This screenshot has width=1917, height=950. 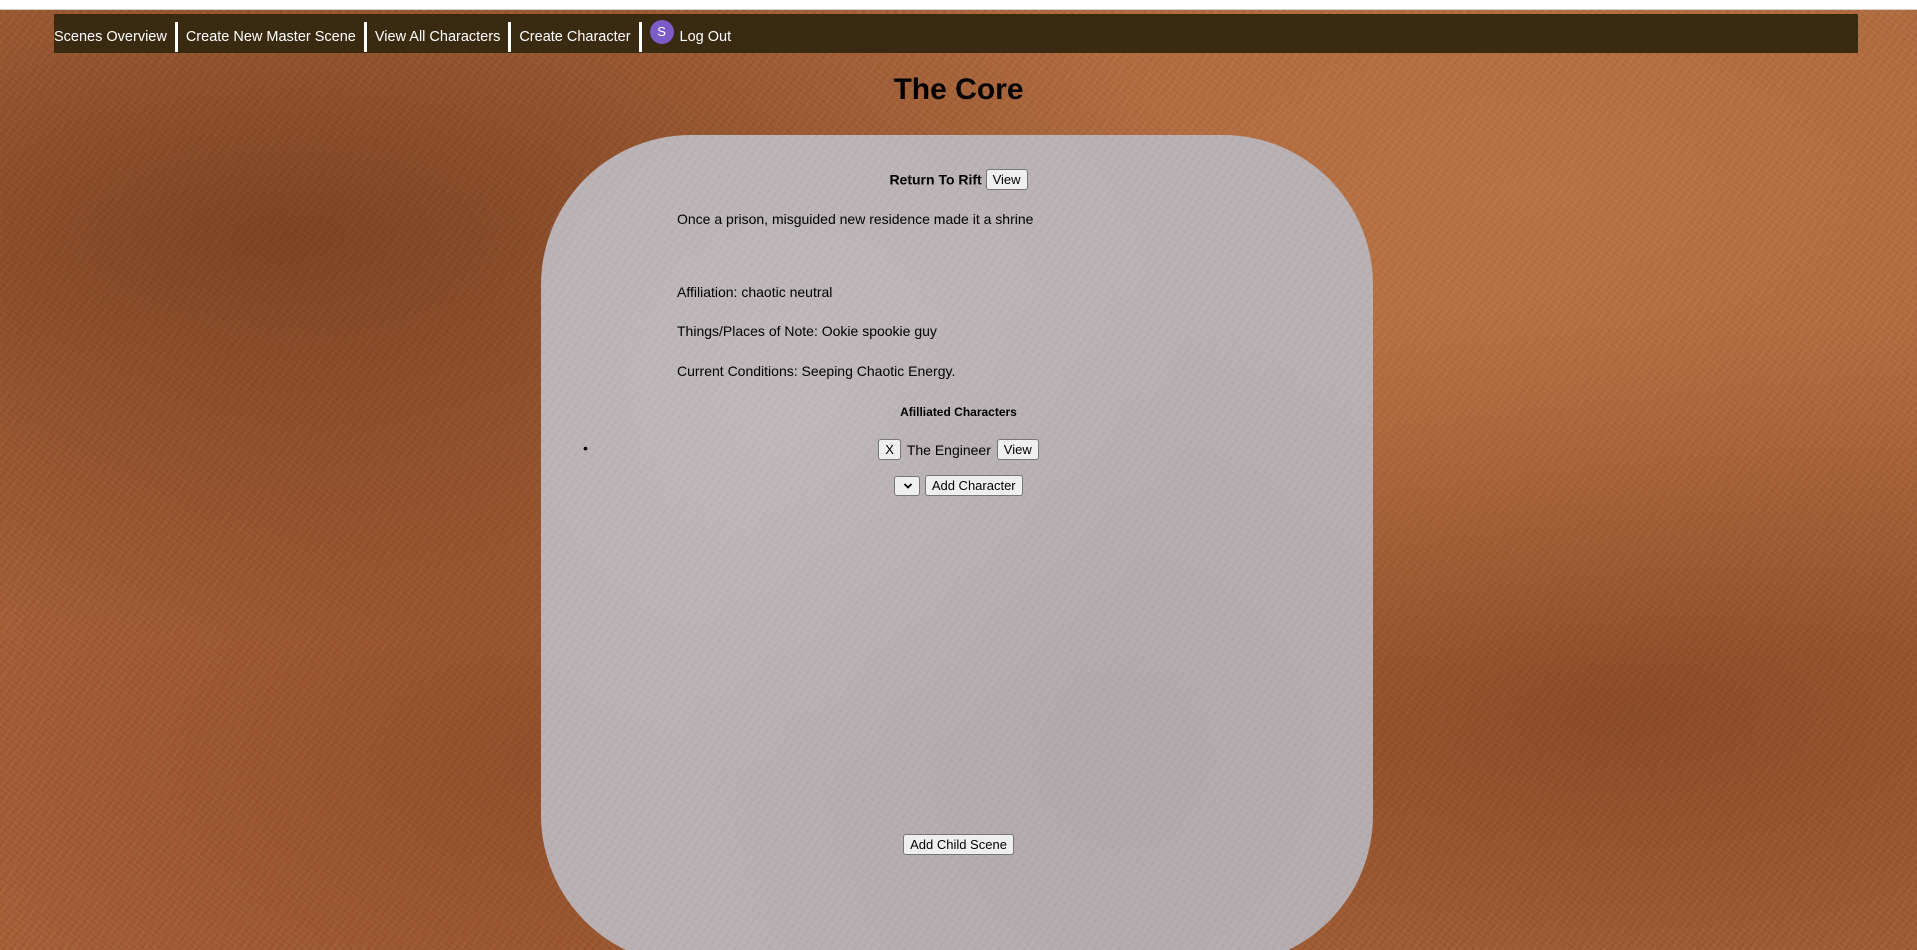 What do you see at coordinates (807, 331) in the screenshot?
I see `scene-things-of-note: Things/Places of Note: Ookie spookie guy` at bounding box center [807, 331].